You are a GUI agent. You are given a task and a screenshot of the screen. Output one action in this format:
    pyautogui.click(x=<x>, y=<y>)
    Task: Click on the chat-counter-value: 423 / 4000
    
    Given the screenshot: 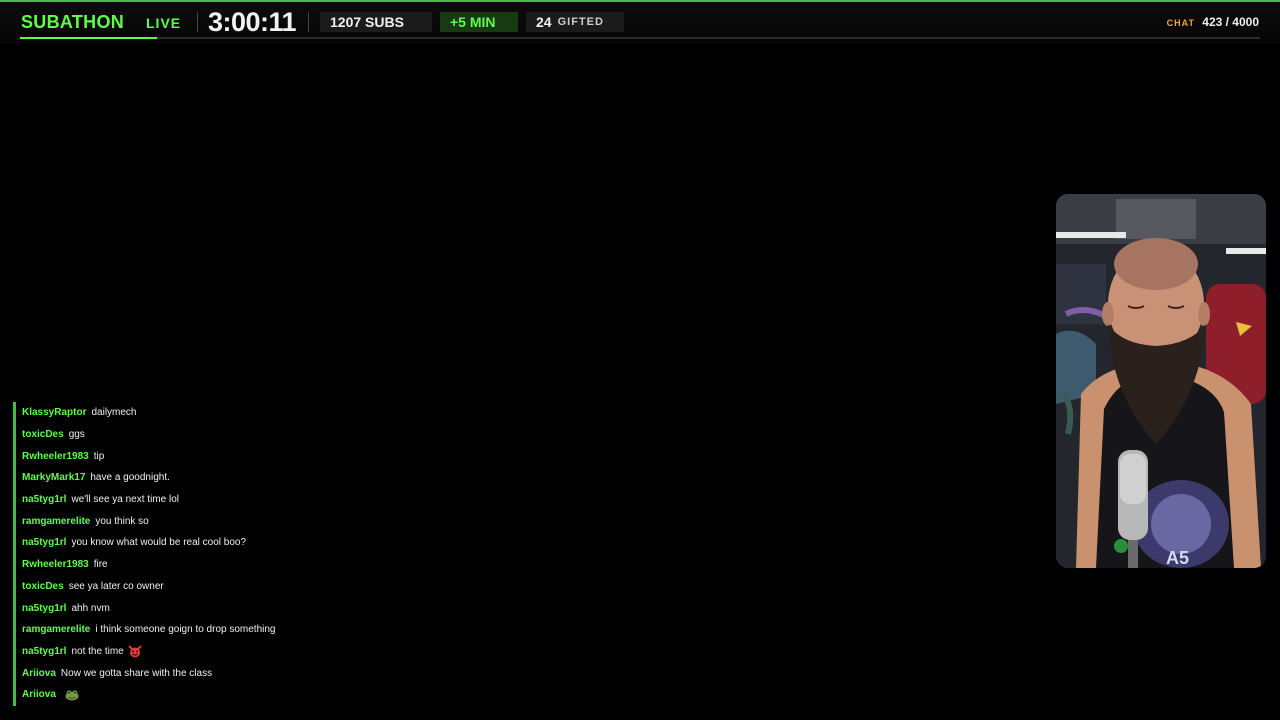 What is the action you would take?
    pyautogui.click(x=1230, y=22)
    